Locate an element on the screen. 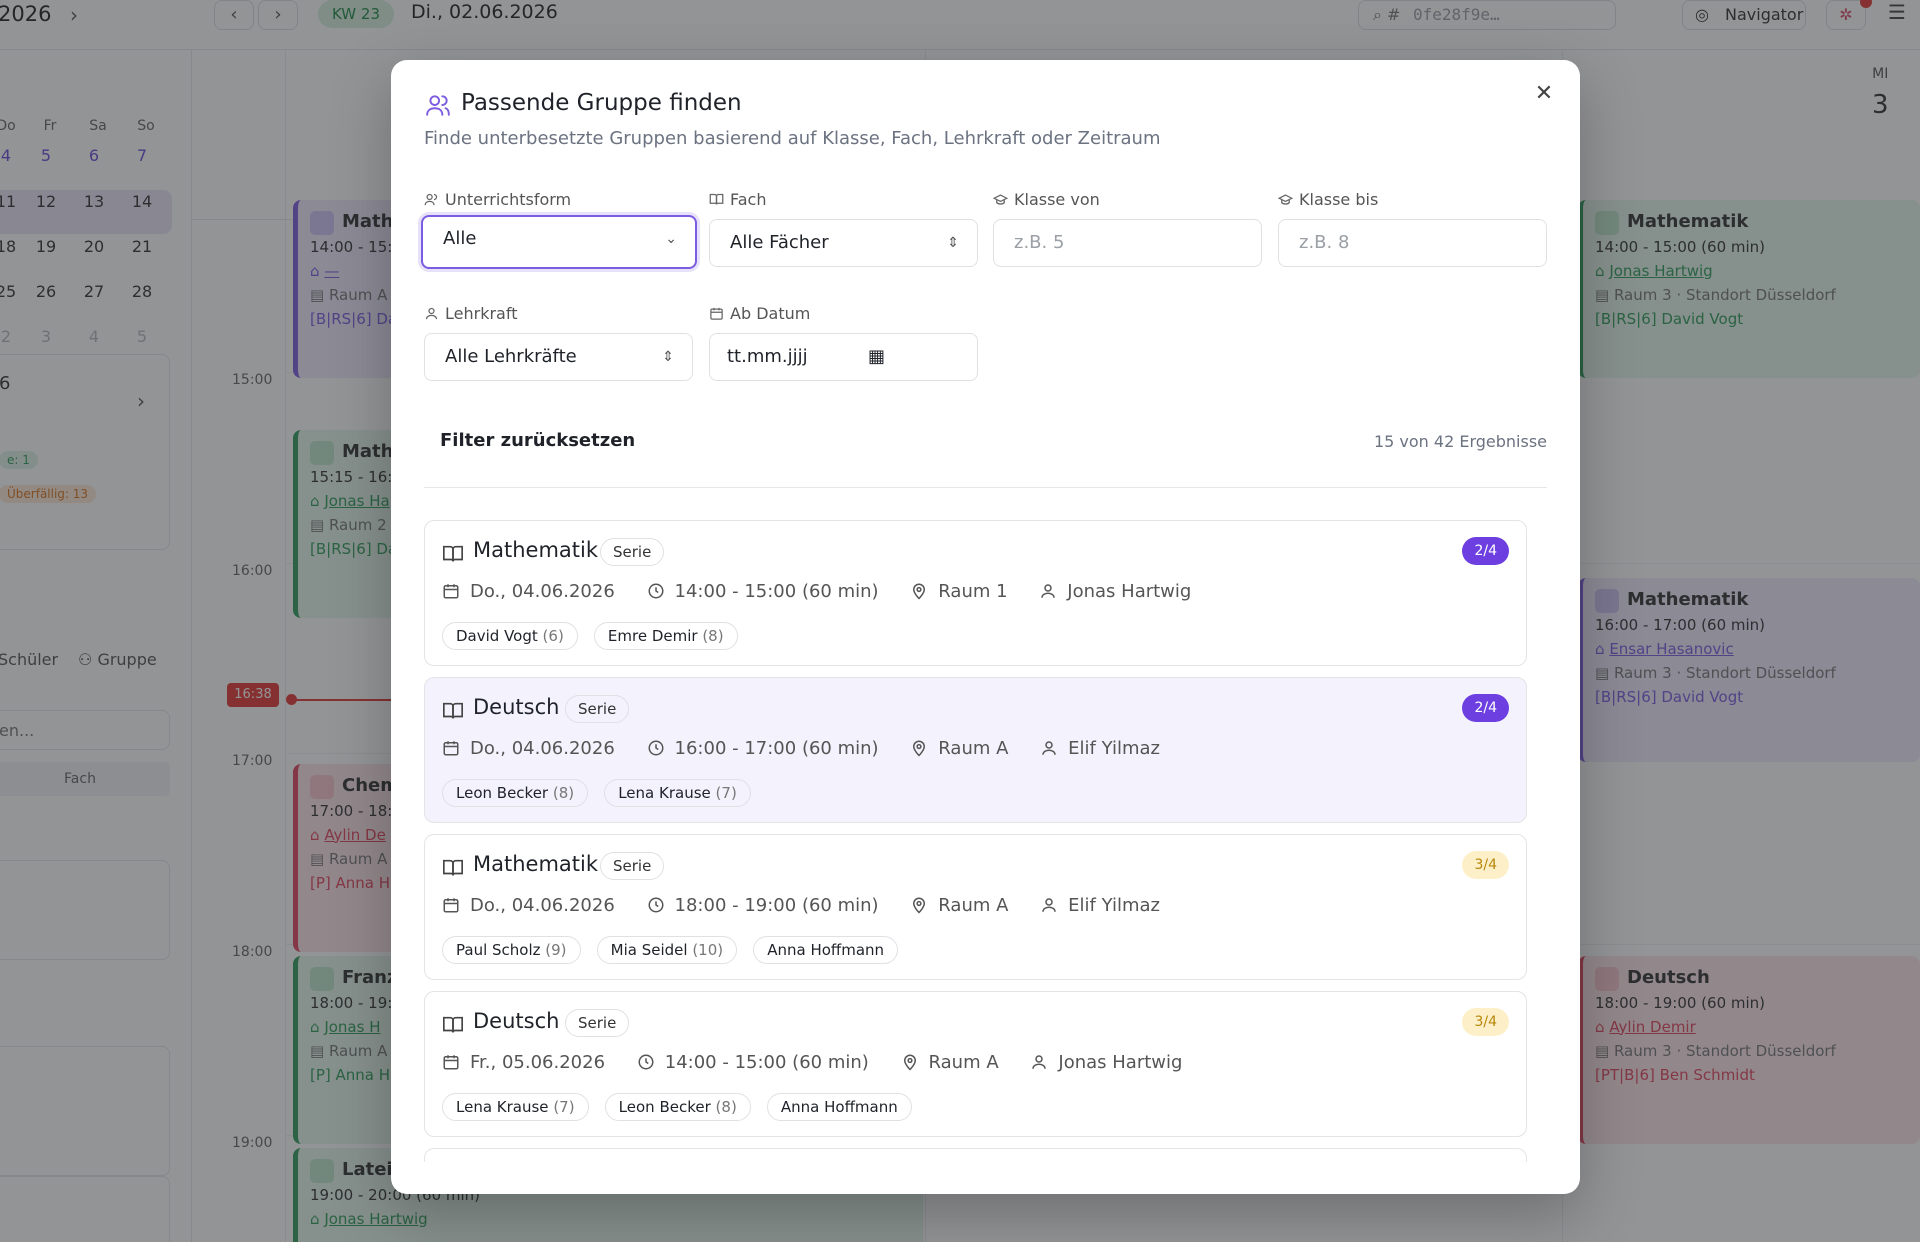  ab-datum-input: tt.mm.jjjj ▦ is located at coordinates (843, 357).